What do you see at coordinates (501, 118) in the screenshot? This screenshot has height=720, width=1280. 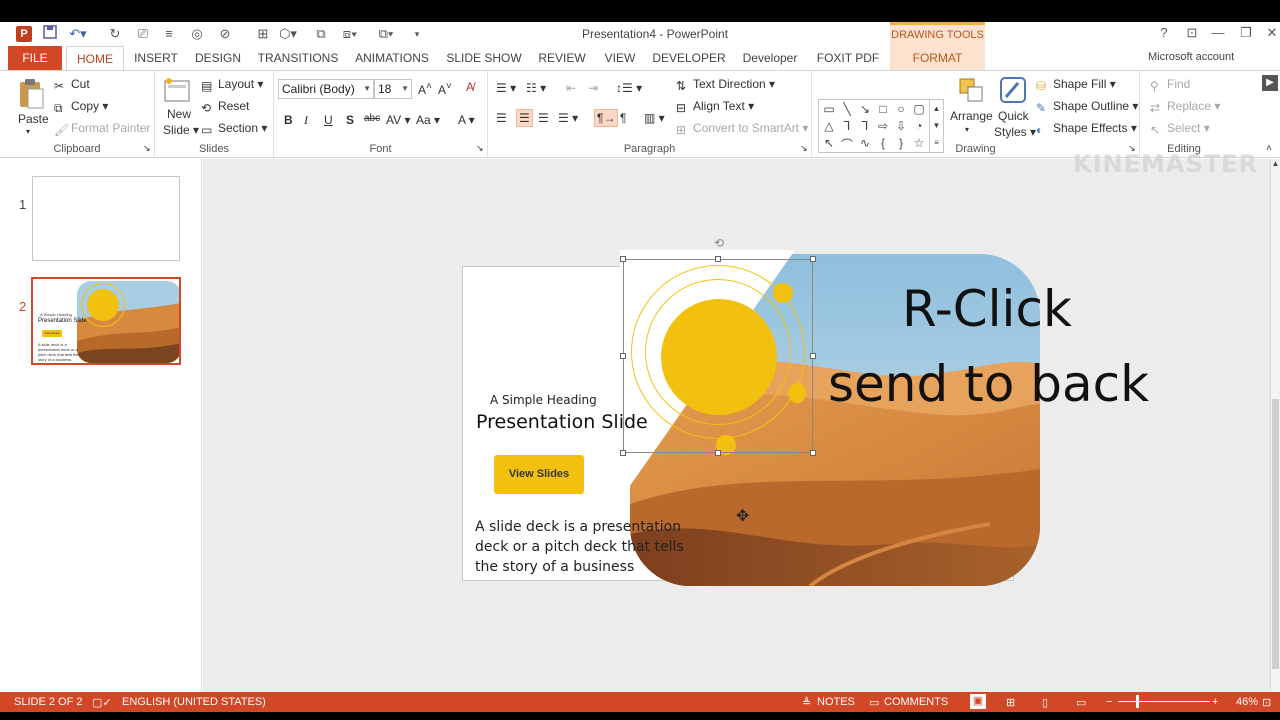 I see `align-left-icon: ☰` at bounding box center [501, 118].